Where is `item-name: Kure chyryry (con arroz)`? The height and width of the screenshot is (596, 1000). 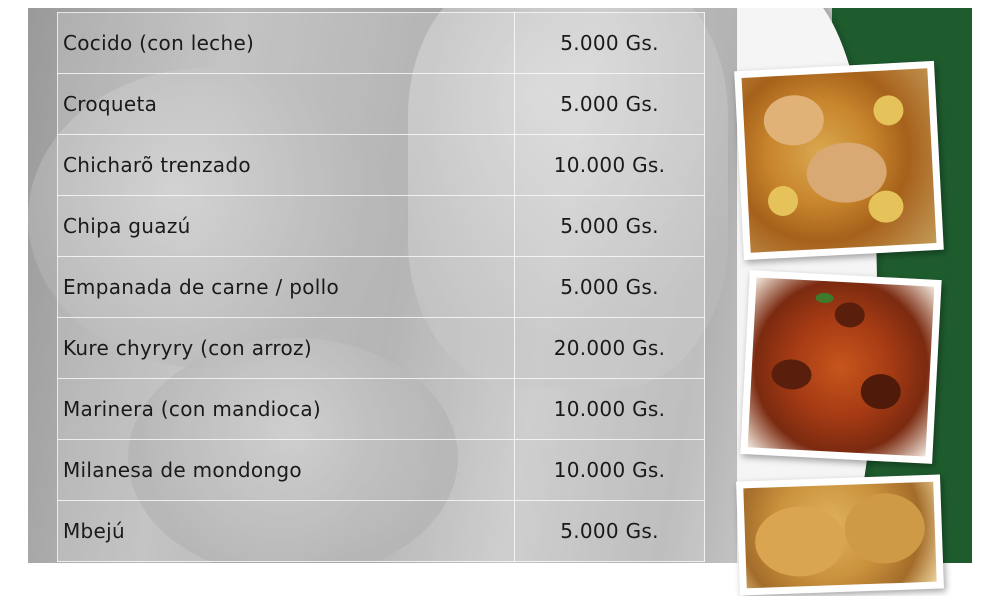 item-name: Kure chyryry (con arroz) is located at coordinates (286, 348).